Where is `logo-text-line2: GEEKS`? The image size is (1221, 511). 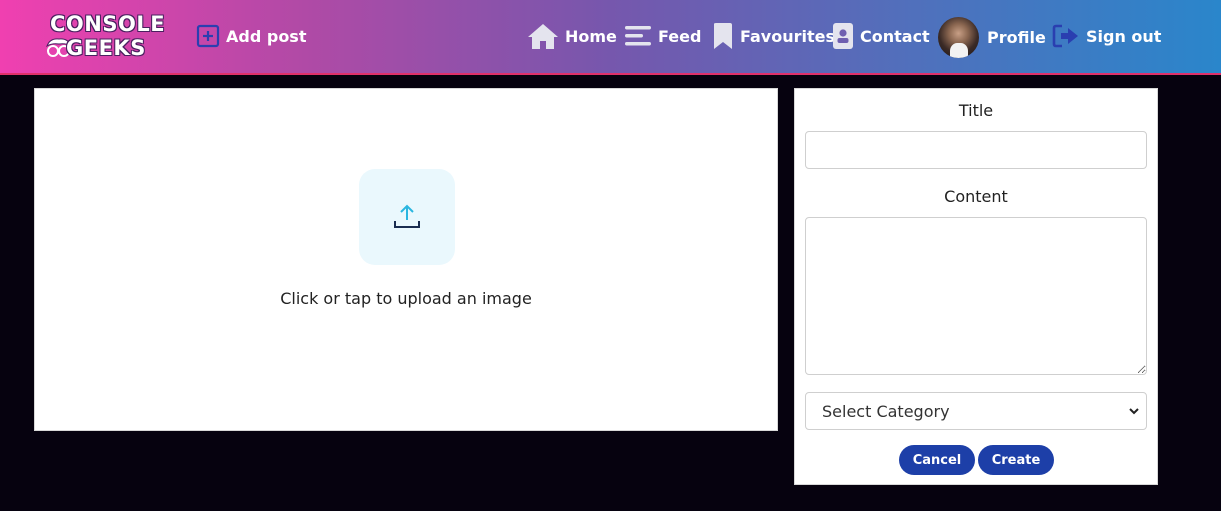 logo-text-line2: GEEKS is located at coordinates (106, 48).